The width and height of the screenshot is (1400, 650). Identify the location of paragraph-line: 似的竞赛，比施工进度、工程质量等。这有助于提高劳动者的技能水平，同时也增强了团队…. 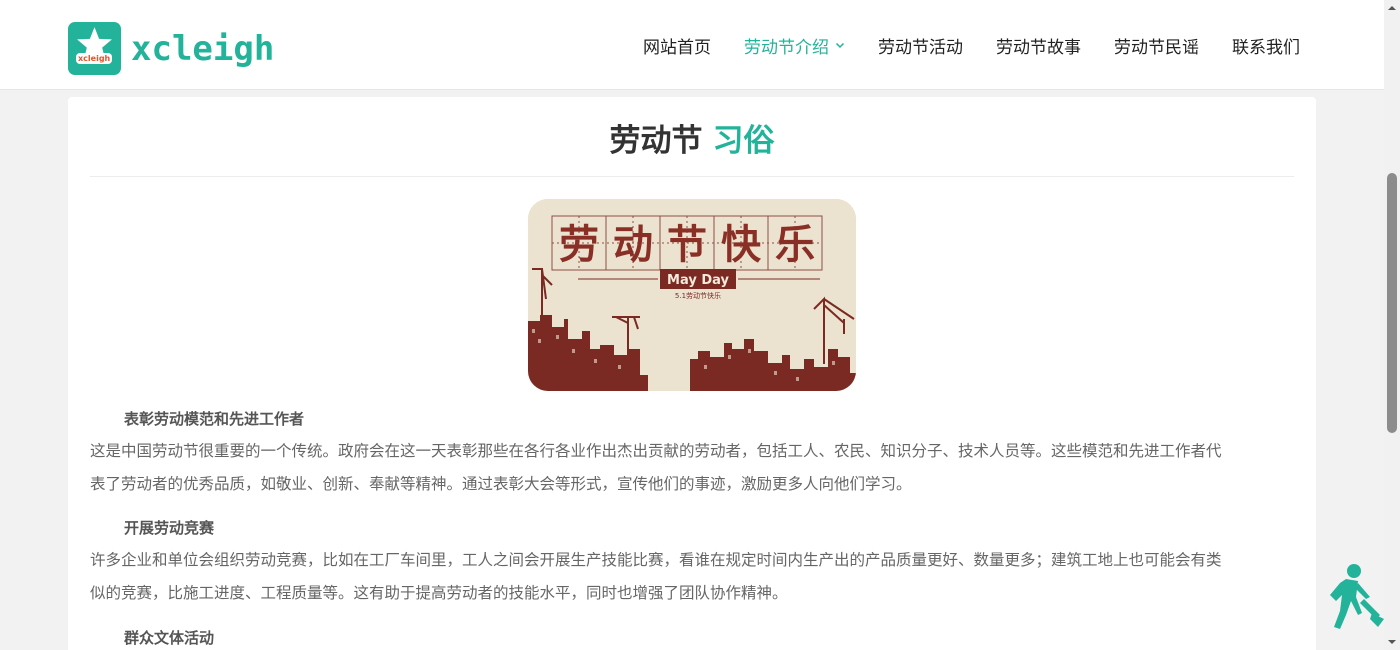
(439, 593).